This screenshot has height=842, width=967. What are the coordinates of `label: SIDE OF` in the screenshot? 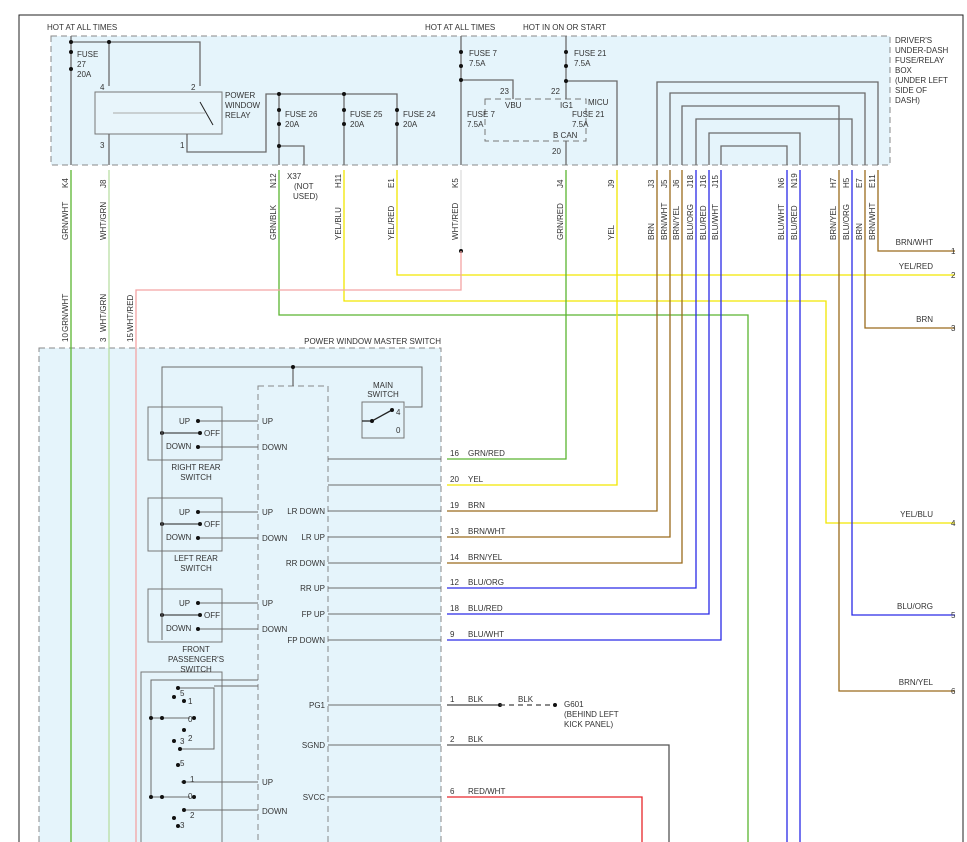 It's located at (911, 90).